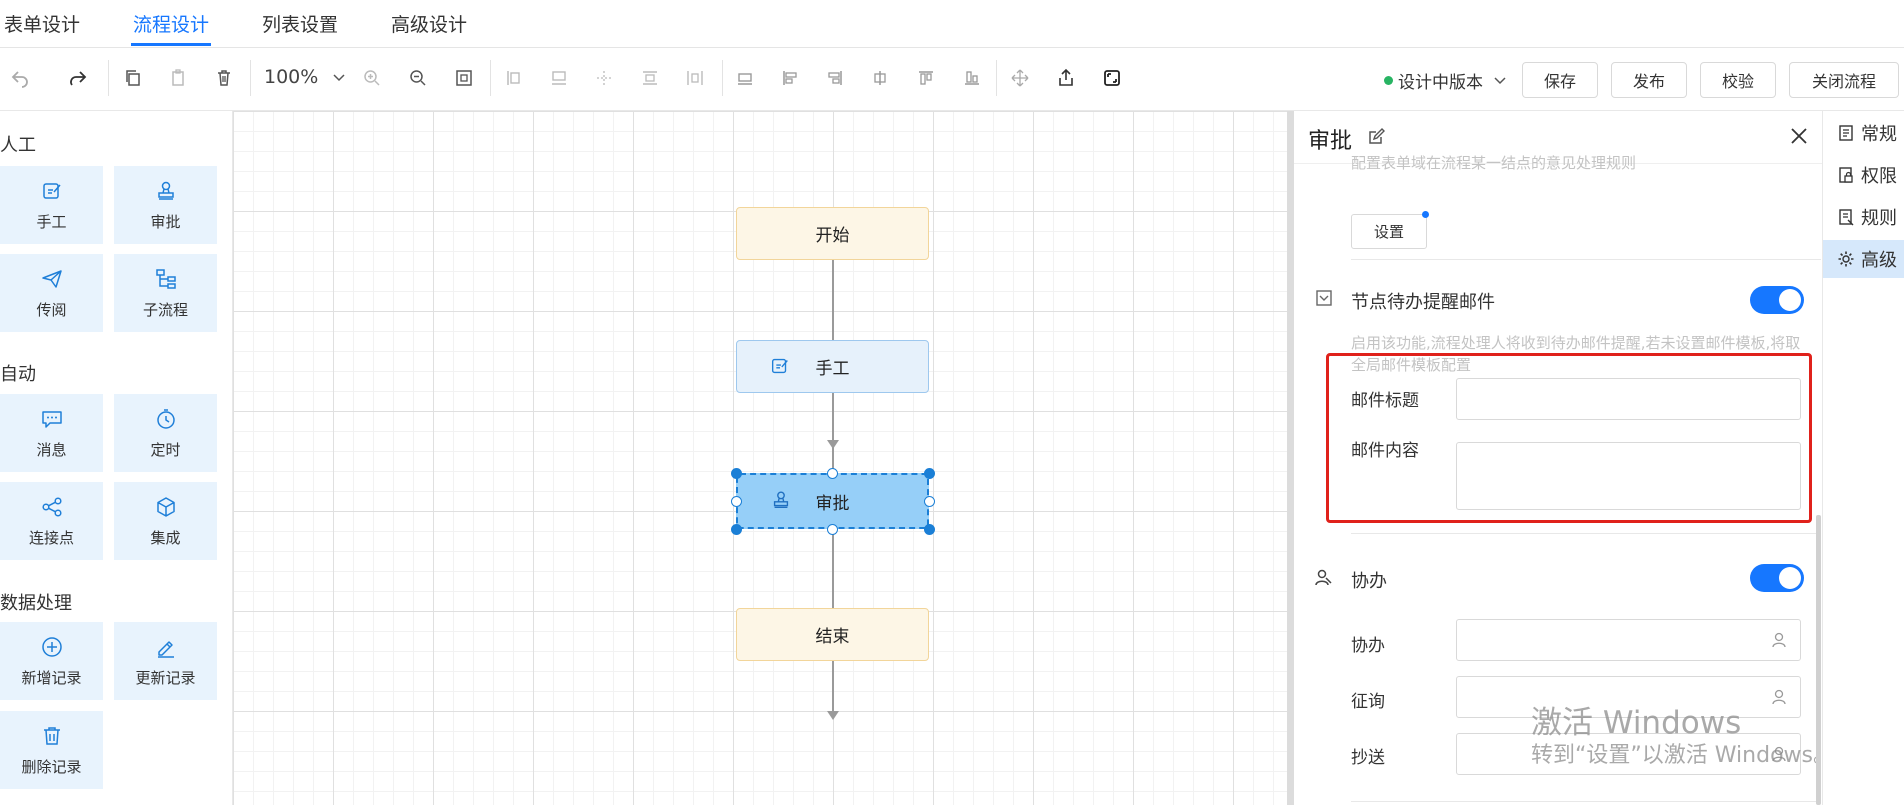 The image size is (1904, 805). Describe the element at coordinates (51, 433) in the screenshot. I see `palette-item-message: 消息` at that location.